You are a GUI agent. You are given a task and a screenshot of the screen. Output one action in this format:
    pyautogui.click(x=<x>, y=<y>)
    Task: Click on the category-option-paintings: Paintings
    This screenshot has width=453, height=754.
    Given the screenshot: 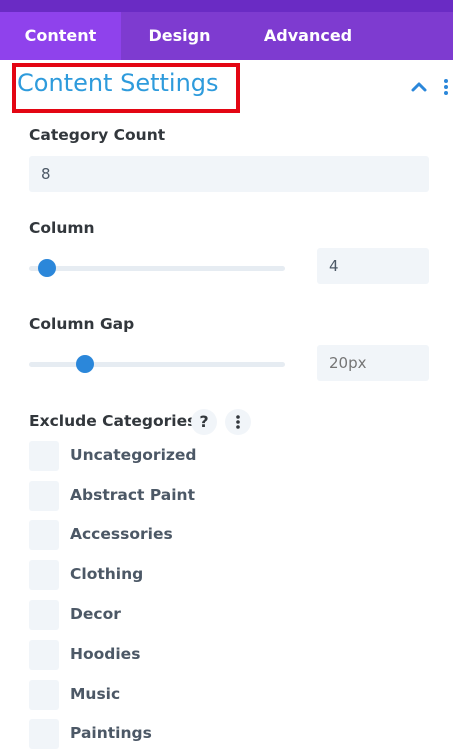 What is the action you would take?
    pyautogui.click(x=179, y=734)
    